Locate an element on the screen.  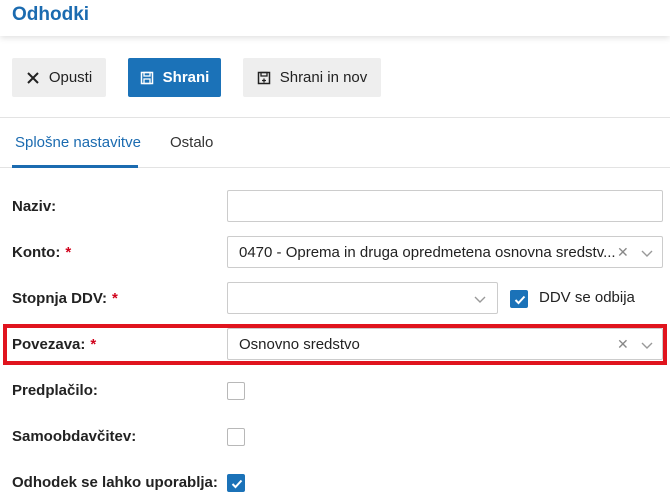
tab-general-settings: Splošne nastavitve is located at coordinates (78, 142).